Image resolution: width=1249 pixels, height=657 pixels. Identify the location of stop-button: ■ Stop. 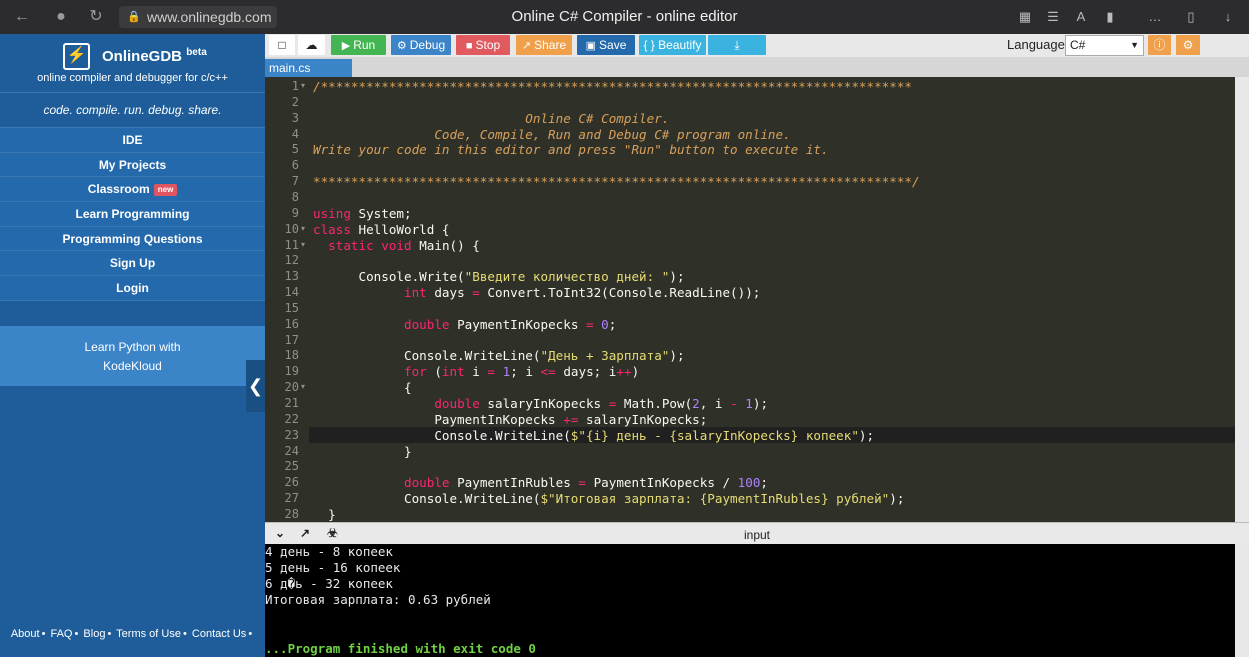
(483, 45).